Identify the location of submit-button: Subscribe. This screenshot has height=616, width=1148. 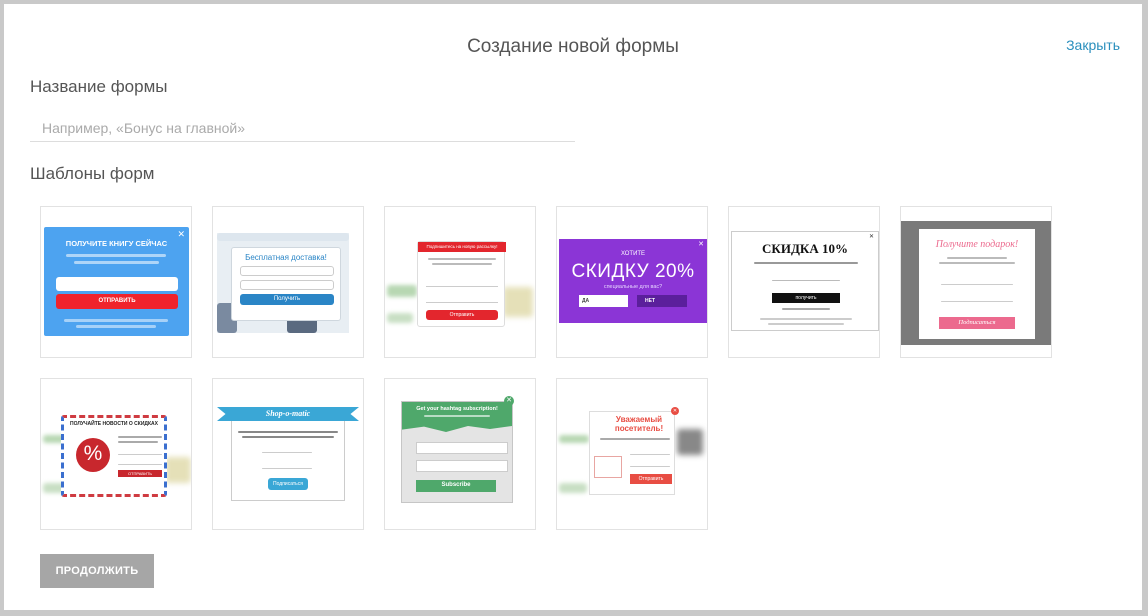
(456, 486).